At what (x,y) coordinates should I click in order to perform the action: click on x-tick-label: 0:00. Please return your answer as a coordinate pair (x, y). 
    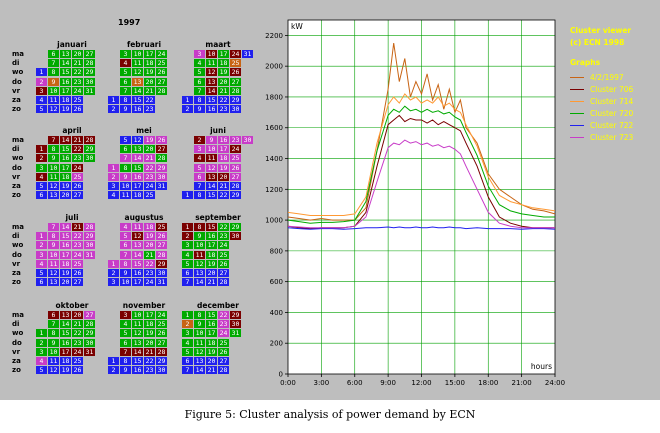
    Looking at the image, I should click on (288, 383).